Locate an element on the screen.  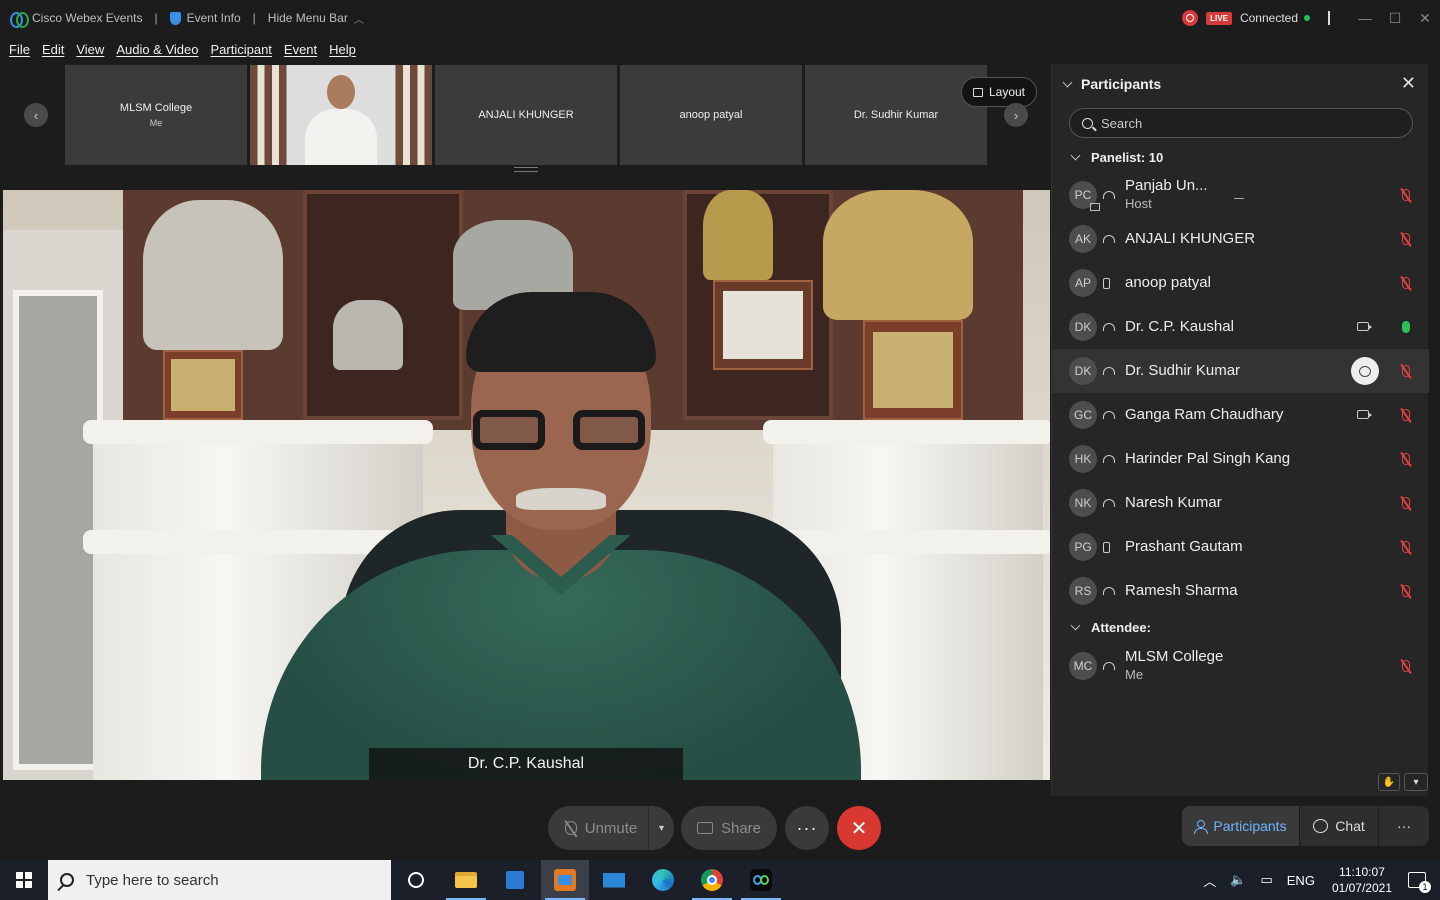
folder-icon is located at coordinates (466, 880).